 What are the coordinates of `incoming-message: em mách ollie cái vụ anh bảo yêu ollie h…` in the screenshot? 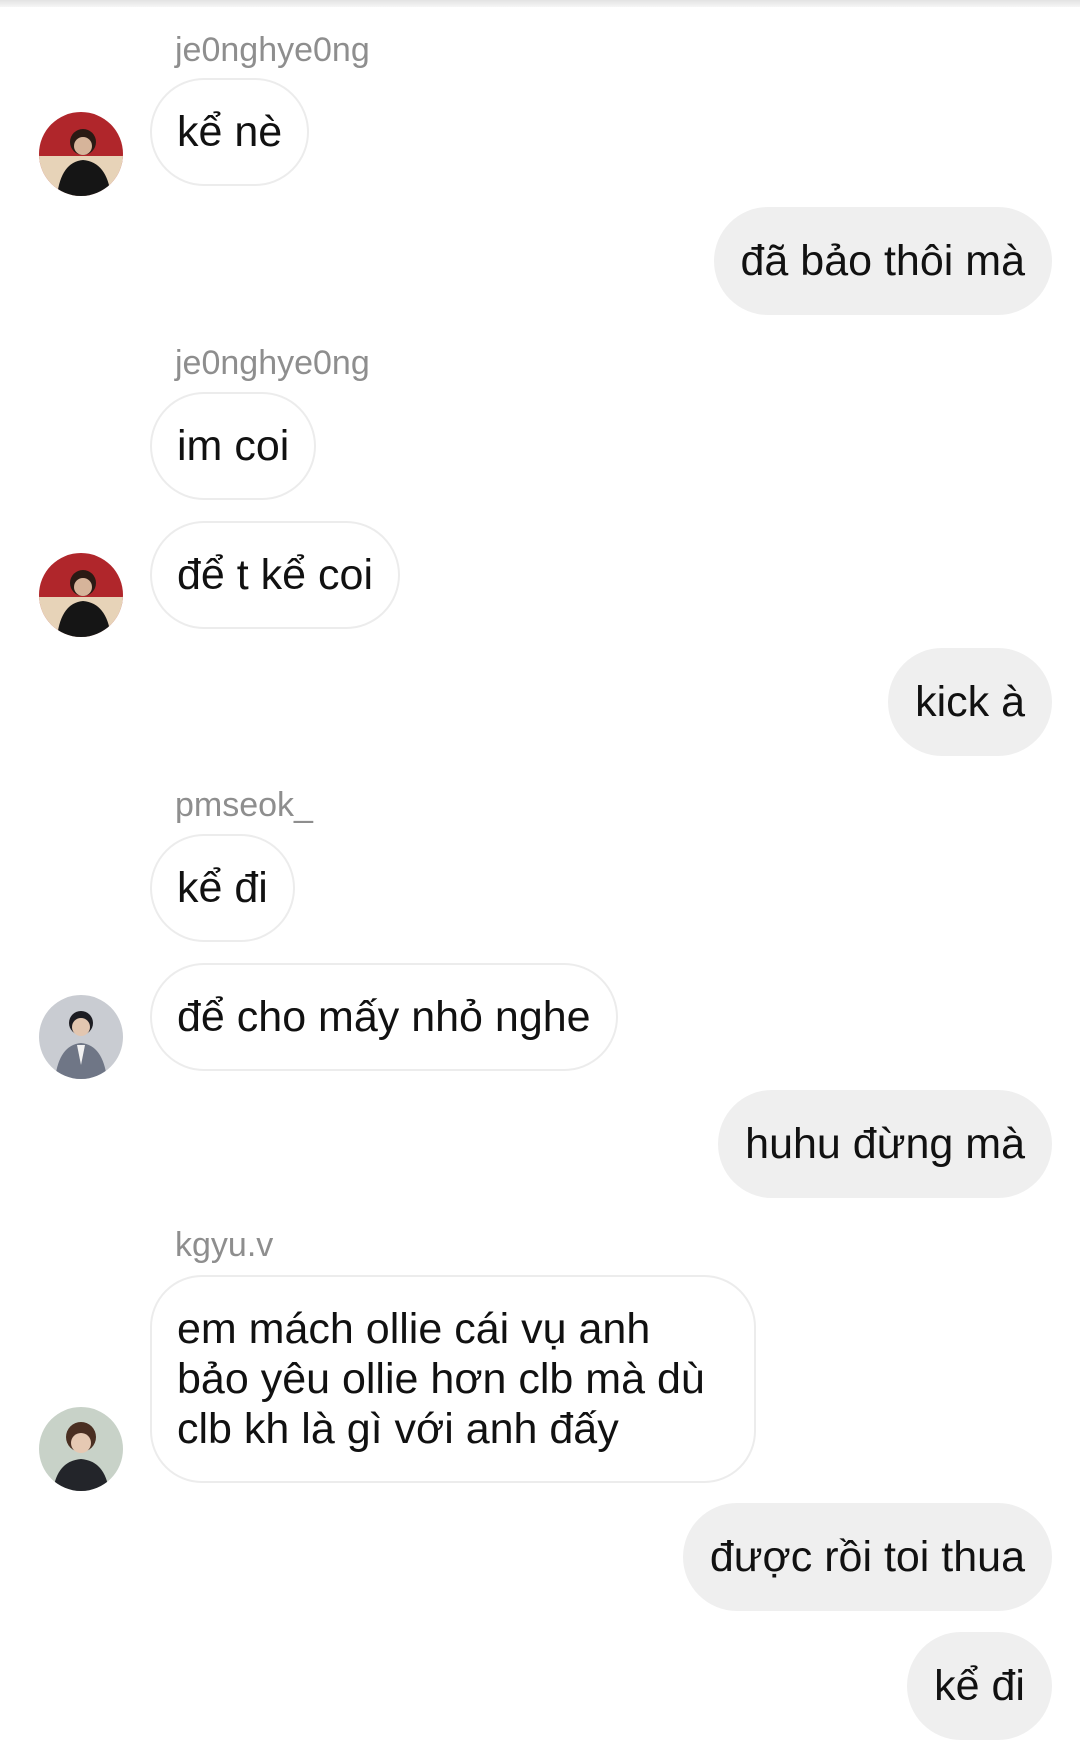 It's located at (453, 1379).